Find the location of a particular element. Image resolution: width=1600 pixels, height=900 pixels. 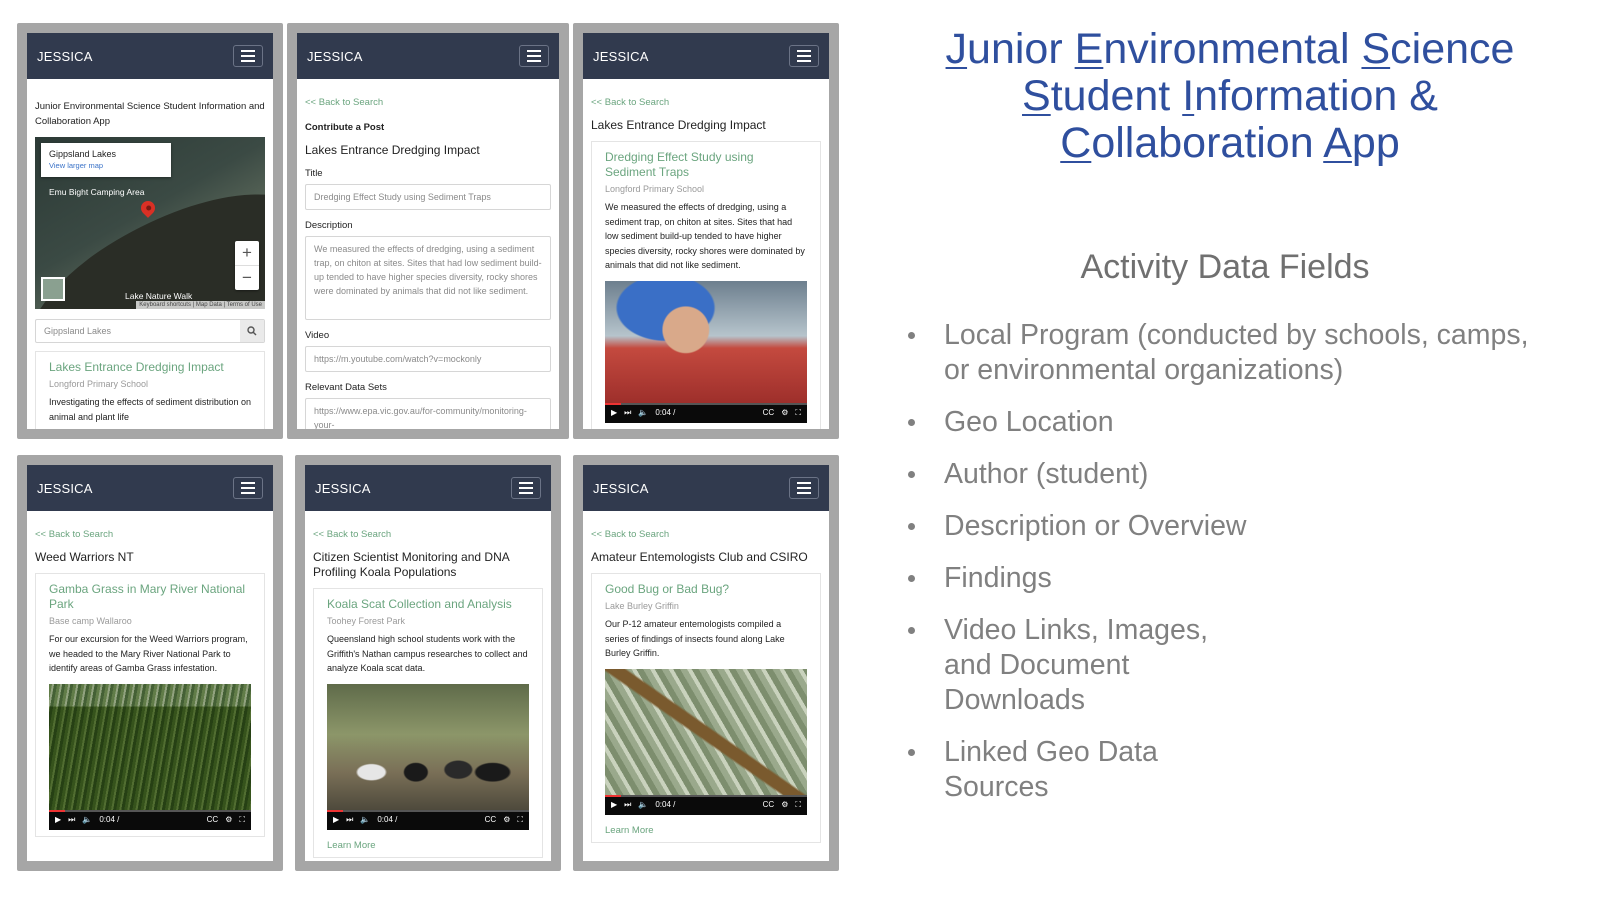

map-popup-title: Gippsland Lakes is located at coordinates (83, 154).